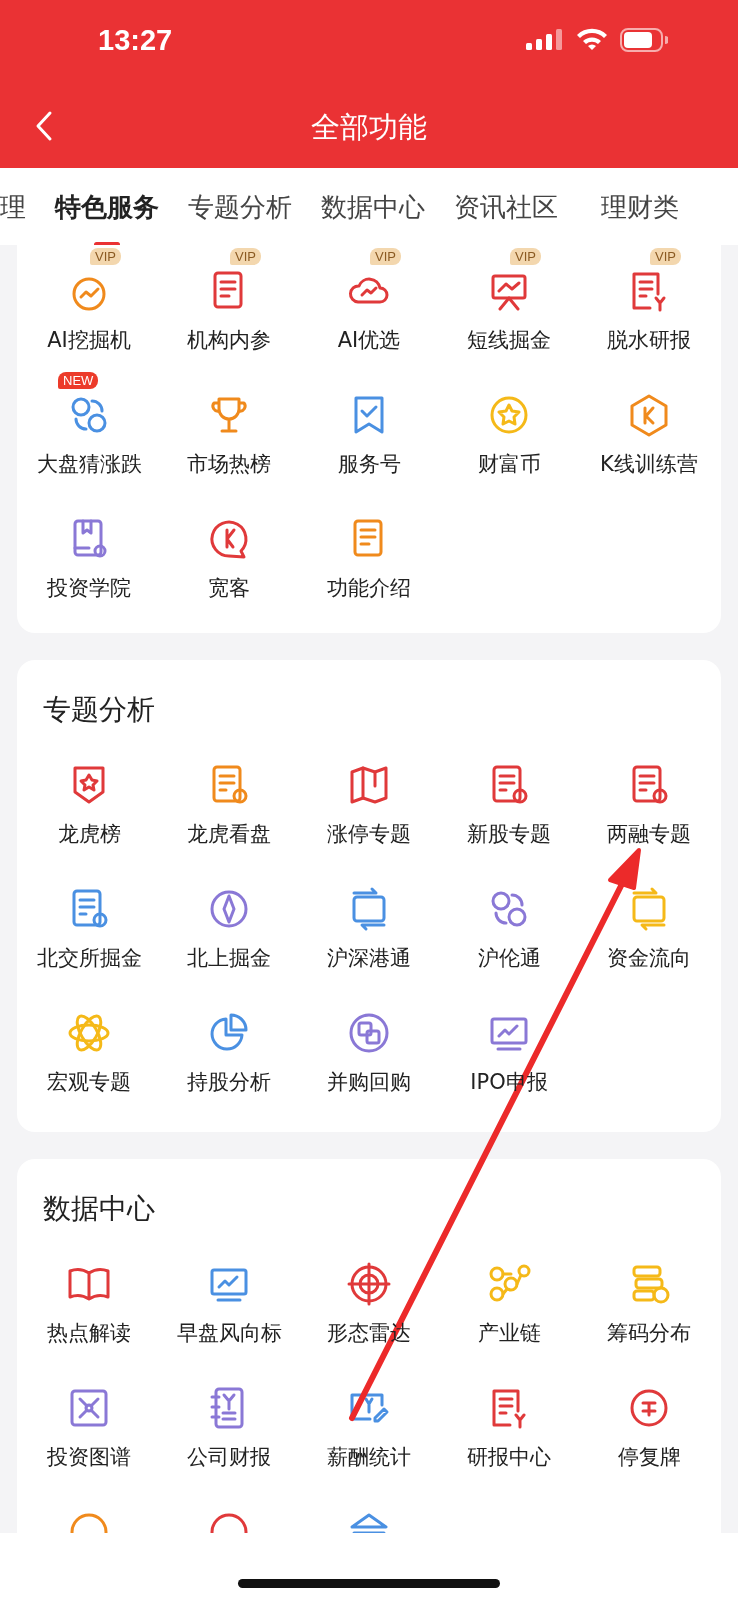  Describe the element at coordinates (135, 40) in the screenshot. I see `status-time: 13:27` at that location.